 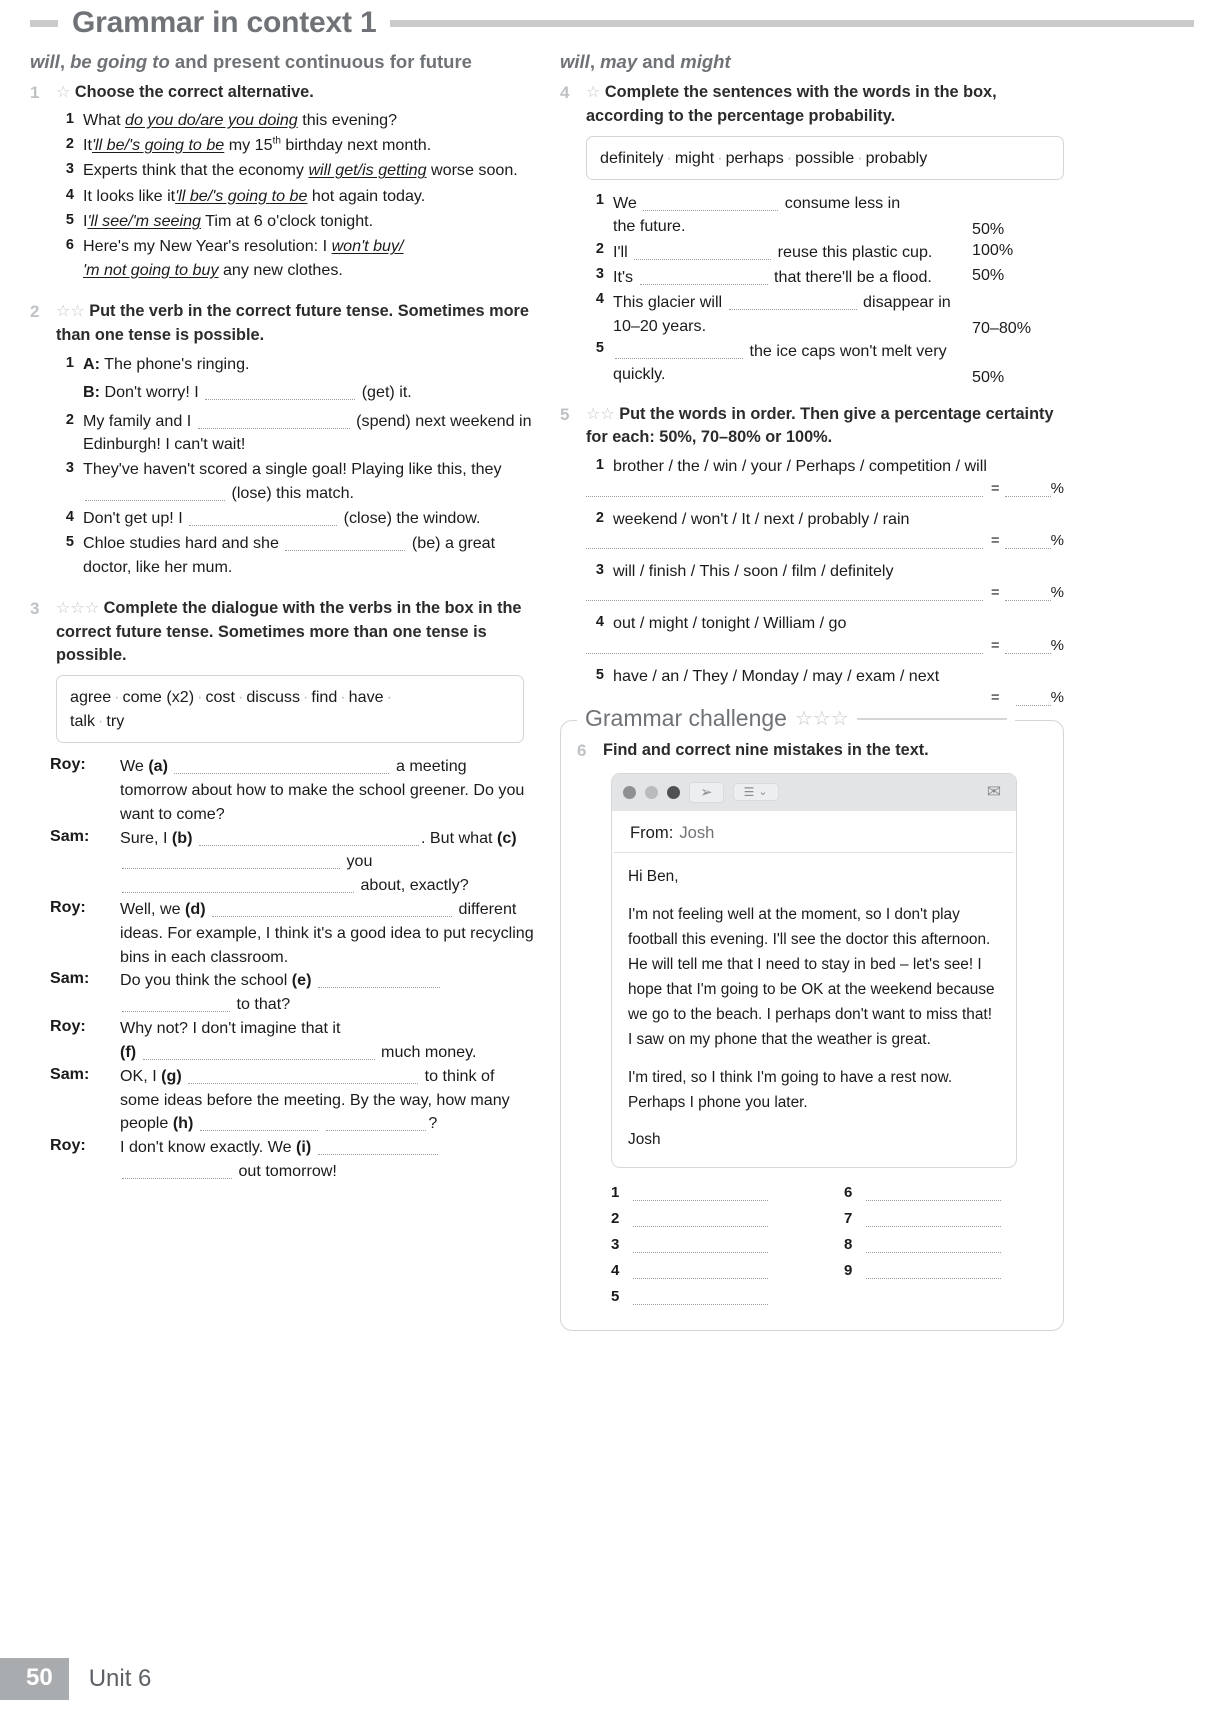 I want to click on answer-row: 5, so click(x=712, y=1297).